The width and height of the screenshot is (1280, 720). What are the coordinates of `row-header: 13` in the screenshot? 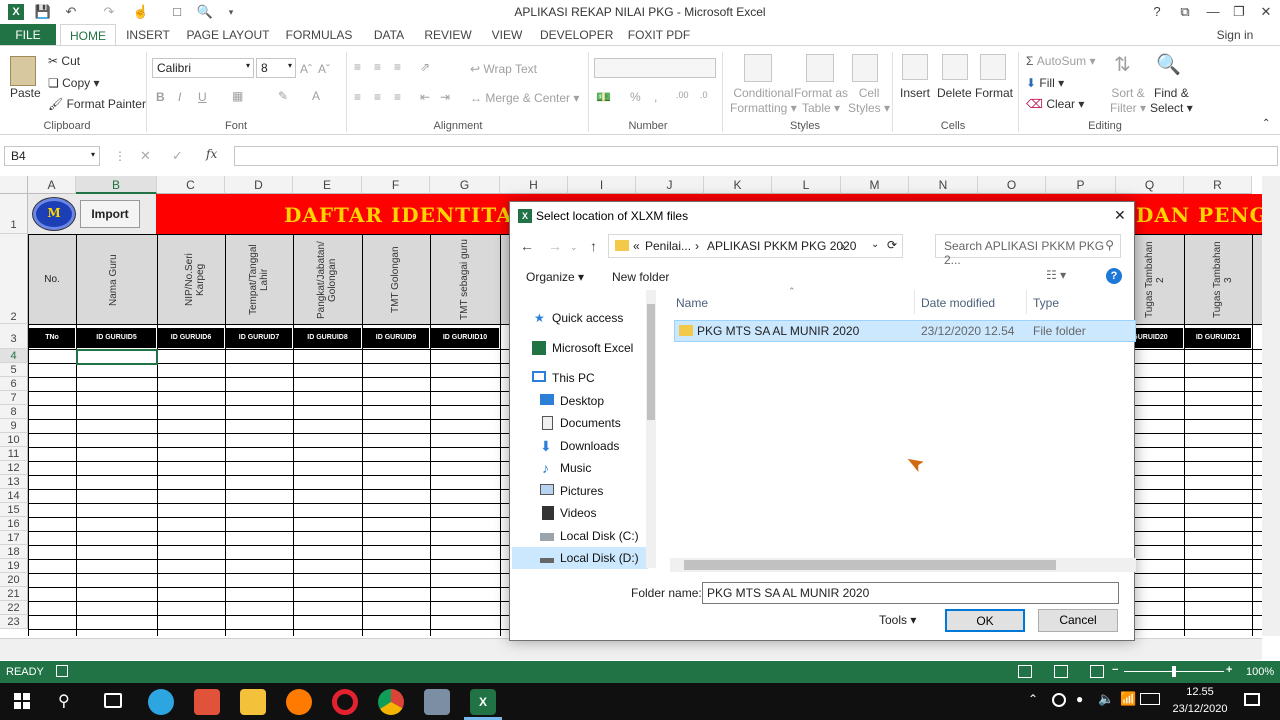 It's located at (14, 482).